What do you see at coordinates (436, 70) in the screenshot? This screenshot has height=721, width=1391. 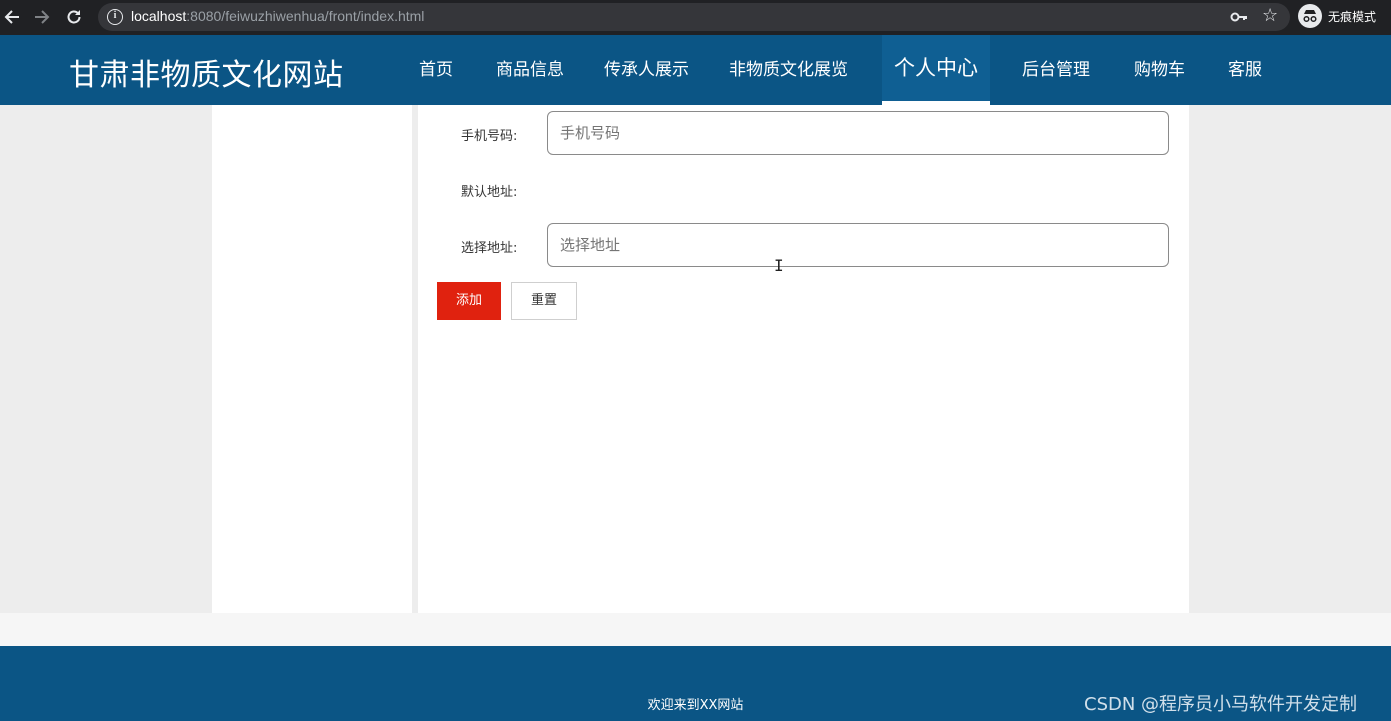 I see `nav-item-home: 首页` at bounding box center [436, 70].